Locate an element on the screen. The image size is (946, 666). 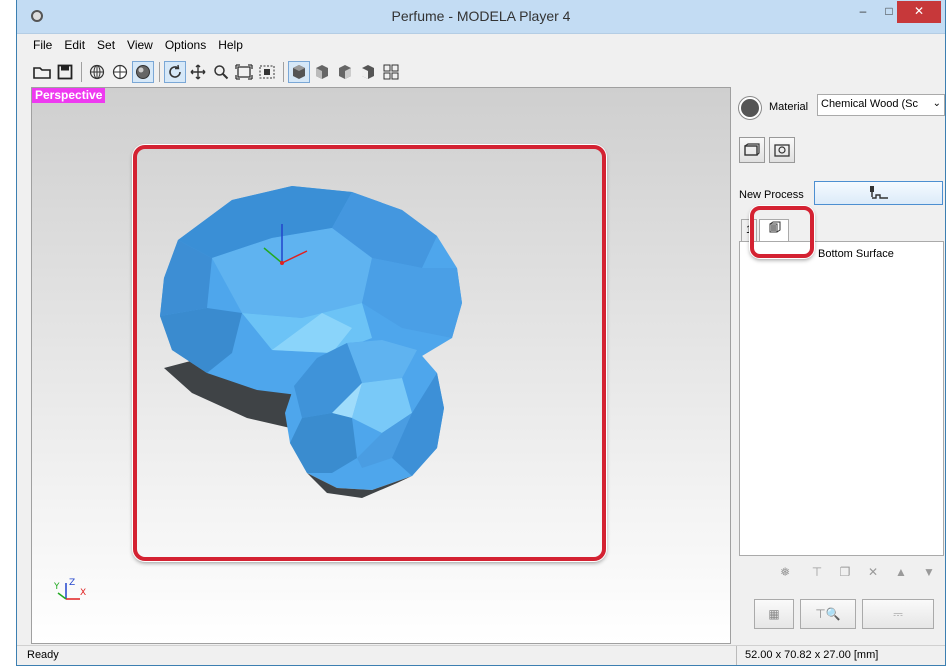
axis-triad-icon: Z X Y is located at coordinates (69, 589).